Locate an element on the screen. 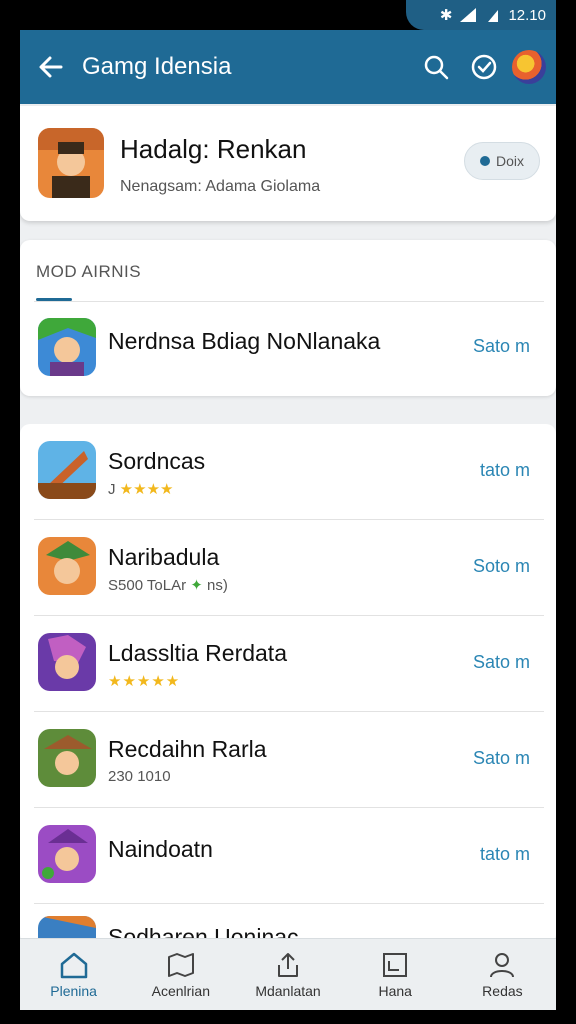  nav-item-share: Mdanlatan is located at coordinates (287, 974).